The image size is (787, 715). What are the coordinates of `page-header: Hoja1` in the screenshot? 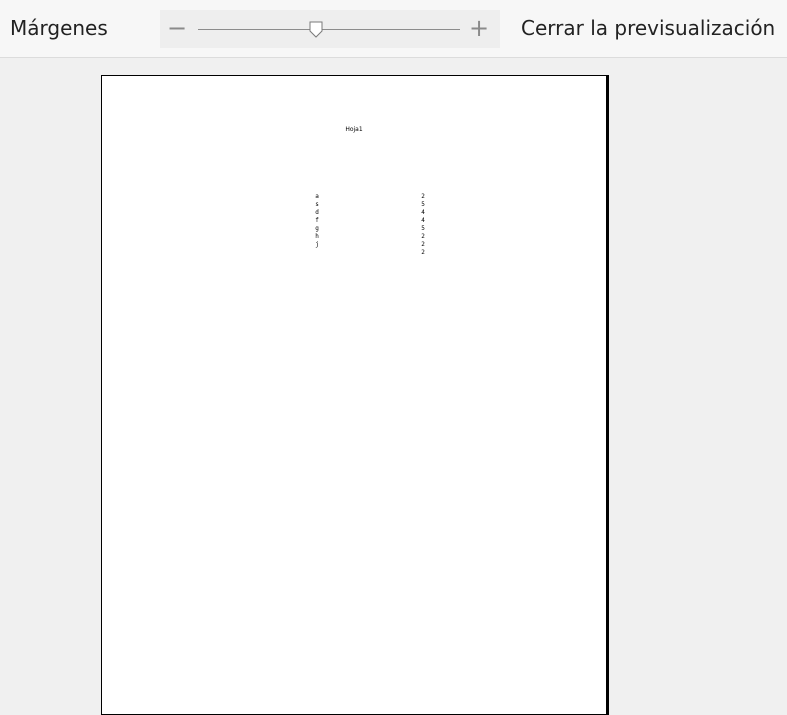 It's located at (354, 129).